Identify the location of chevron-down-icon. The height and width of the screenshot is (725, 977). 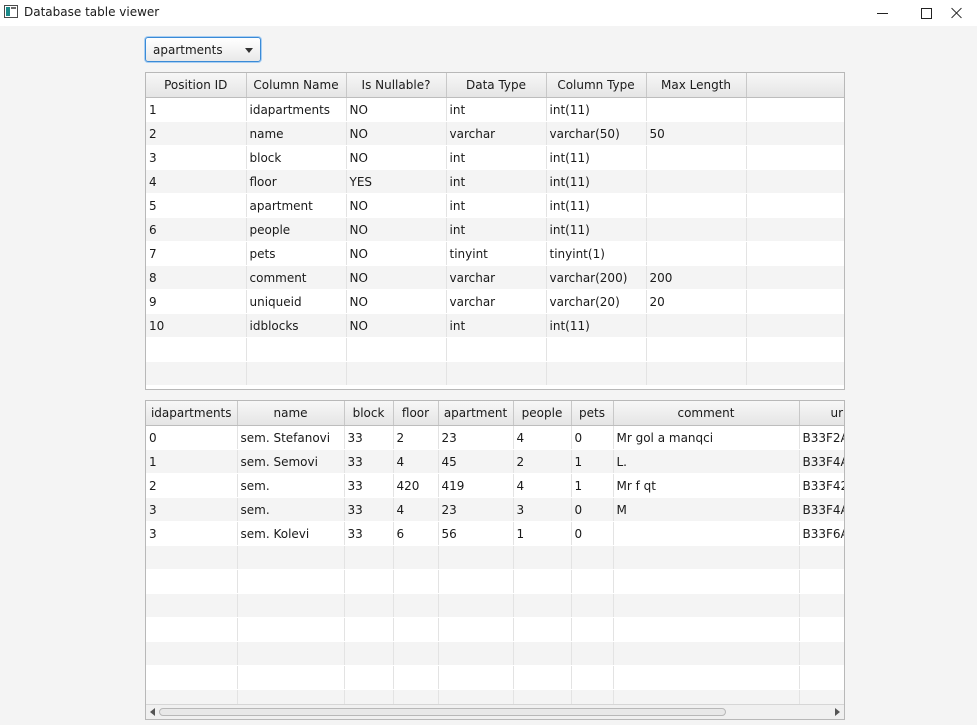
(249, 50).